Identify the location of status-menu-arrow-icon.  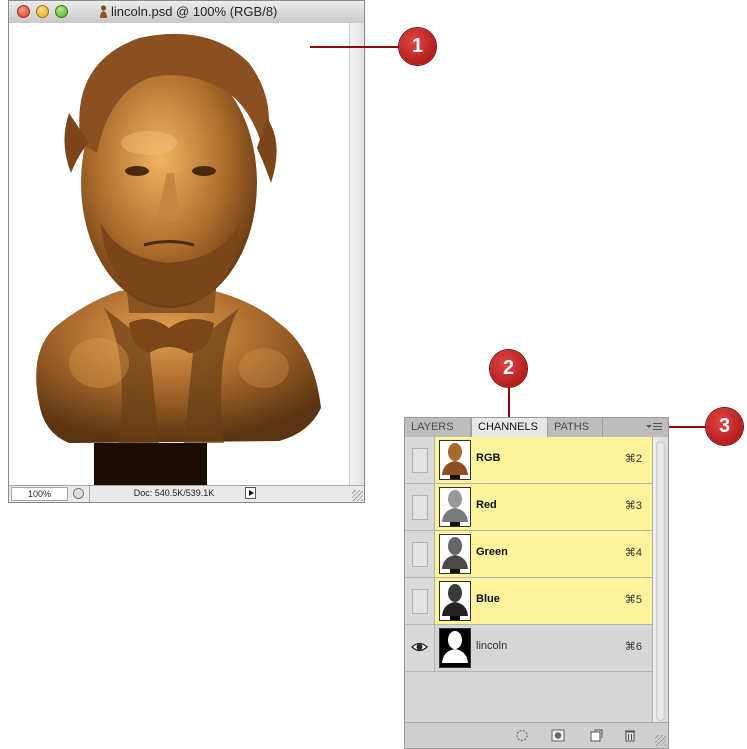
(250, 493).